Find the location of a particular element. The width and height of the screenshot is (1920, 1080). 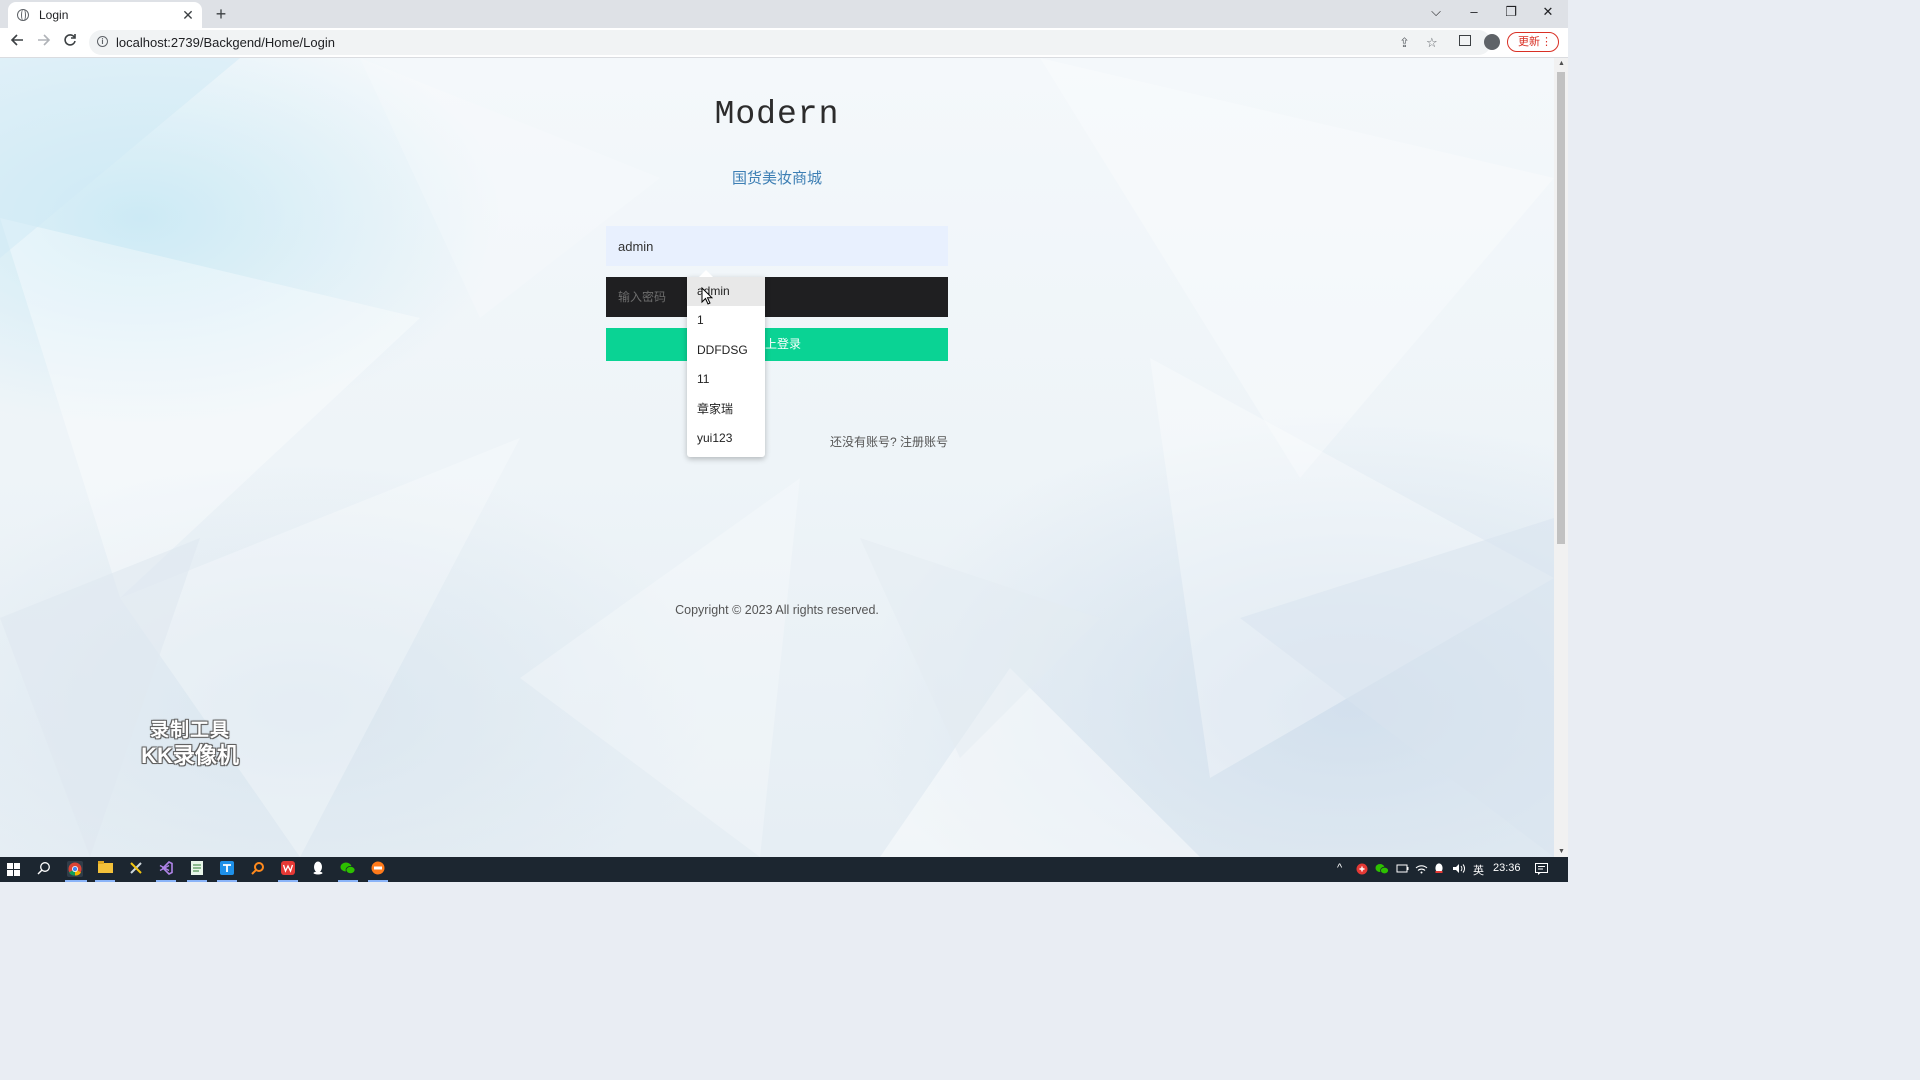

security-tray-icon is located at coordinates (1362, 870).